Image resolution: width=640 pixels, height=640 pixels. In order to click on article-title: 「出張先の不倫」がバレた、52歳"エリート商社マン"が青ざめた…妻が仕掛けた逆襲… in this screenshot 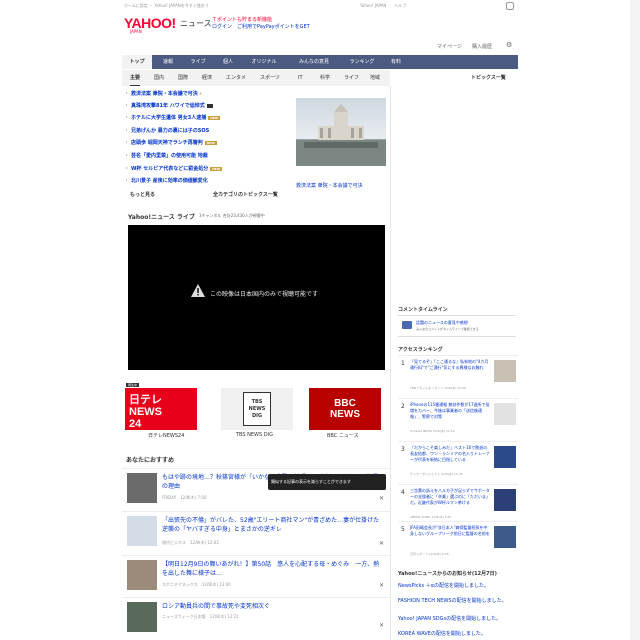, I will do `click(271, 525)`.